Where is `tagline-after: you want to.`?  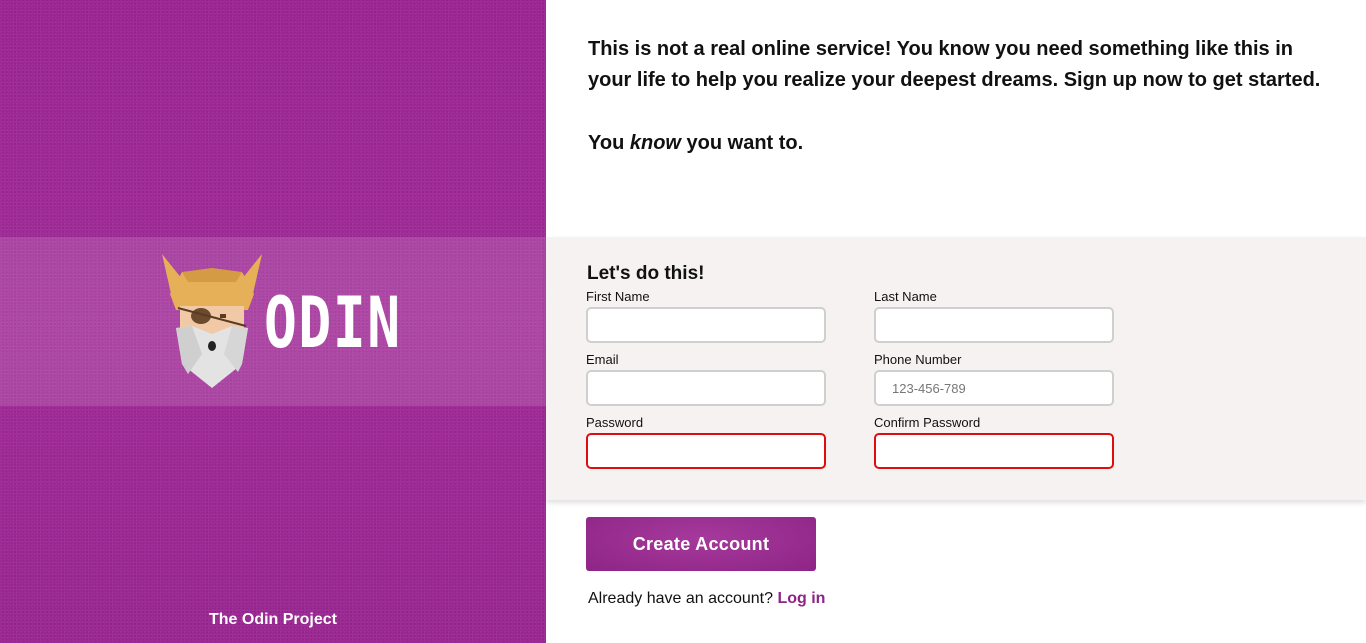
tagline-after: you want to. is located at coordinates (742, 143).